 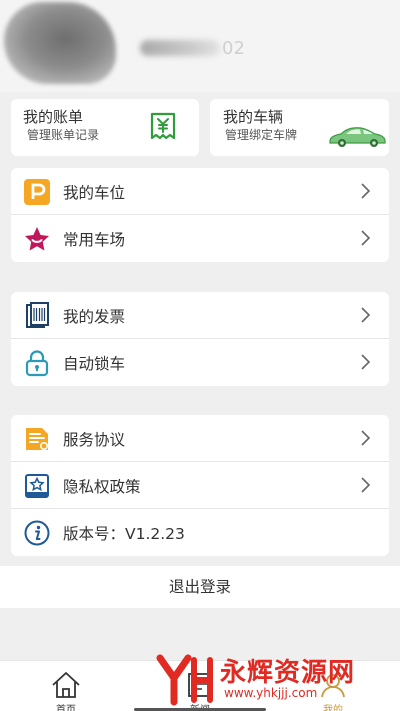 What do you see at coordinates (94, 240) in the screenshot?
I see `menu-item-label: 常用车场` at bounding box center [94, 240].